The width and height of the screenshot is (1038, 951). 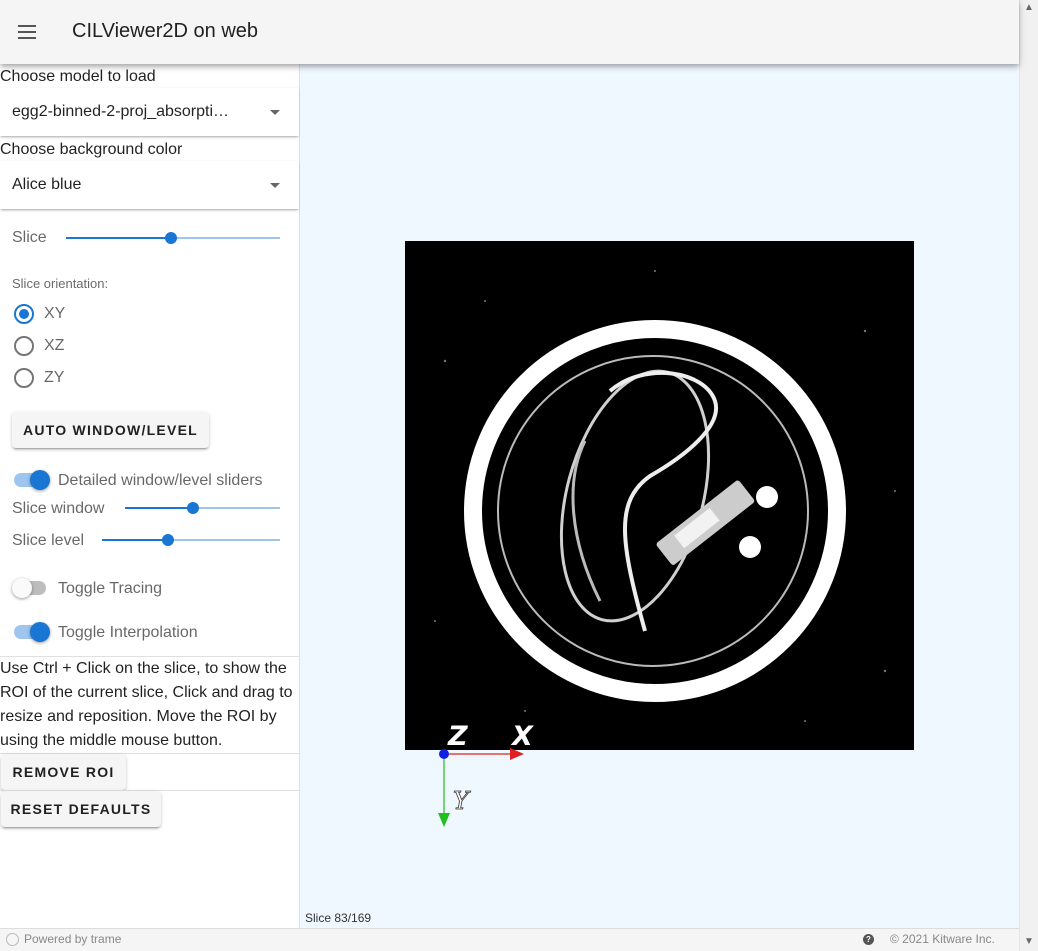 I want to click on toggle-interpolation-label: Toggle Interpolation, so click(x=128, y=632).